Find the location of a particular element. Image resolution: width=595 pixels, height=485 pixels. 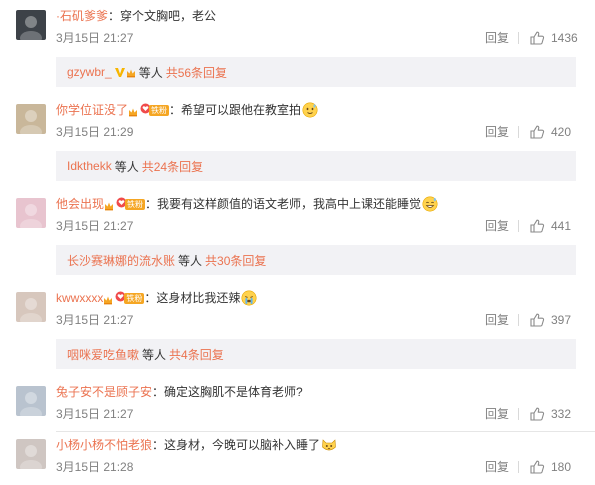

comment-line: 兔子安不是顾子安：确定这胸肌不是体育老师? is located at coordinates (179, 392).